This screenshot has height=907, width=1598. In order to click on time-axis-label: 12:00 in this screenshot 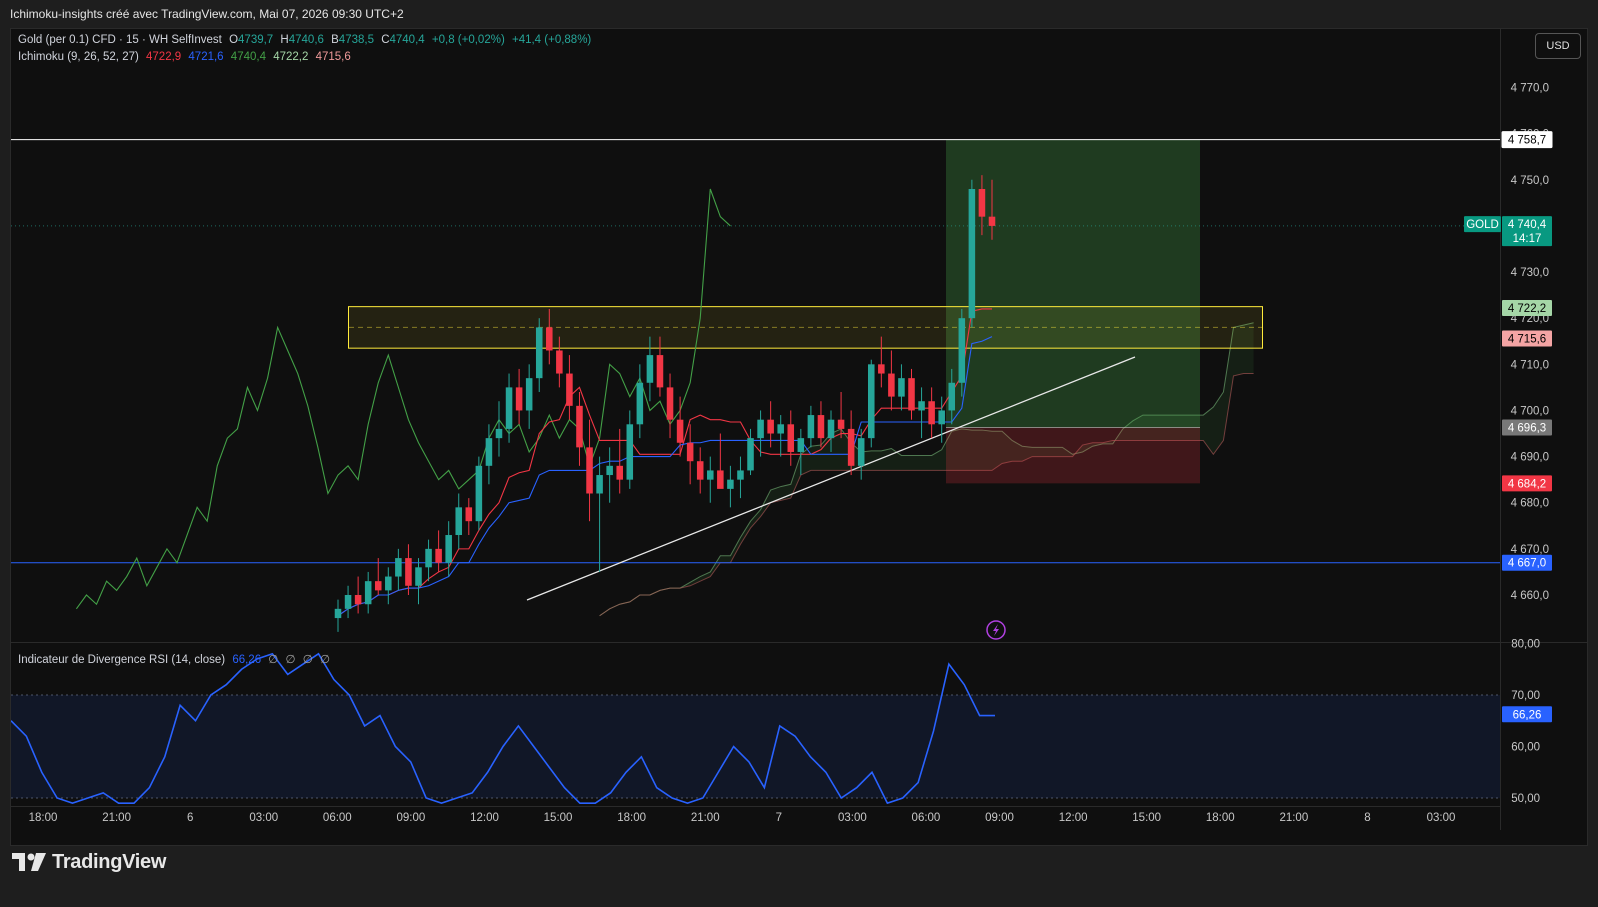, I will do `click(484, 818)`.